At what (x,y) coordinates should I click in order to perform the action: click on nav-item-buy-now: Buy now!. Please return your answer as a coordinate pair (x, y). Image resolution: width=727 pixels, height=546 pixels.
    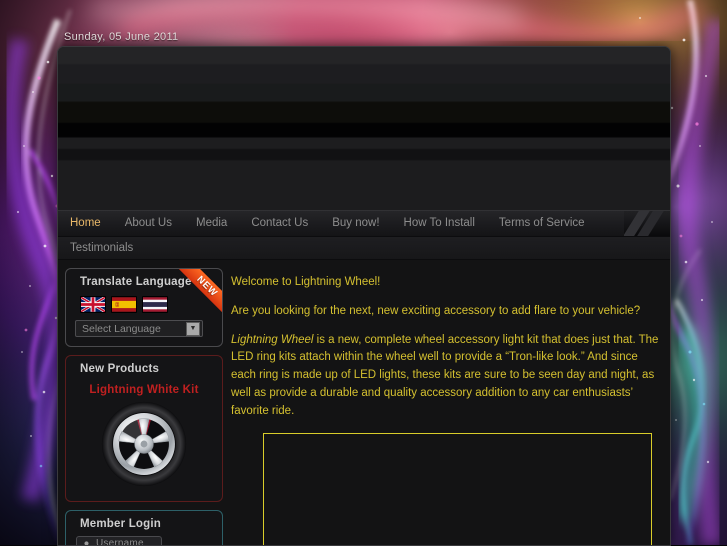
    Looking at the image, I should click on (355, 223).